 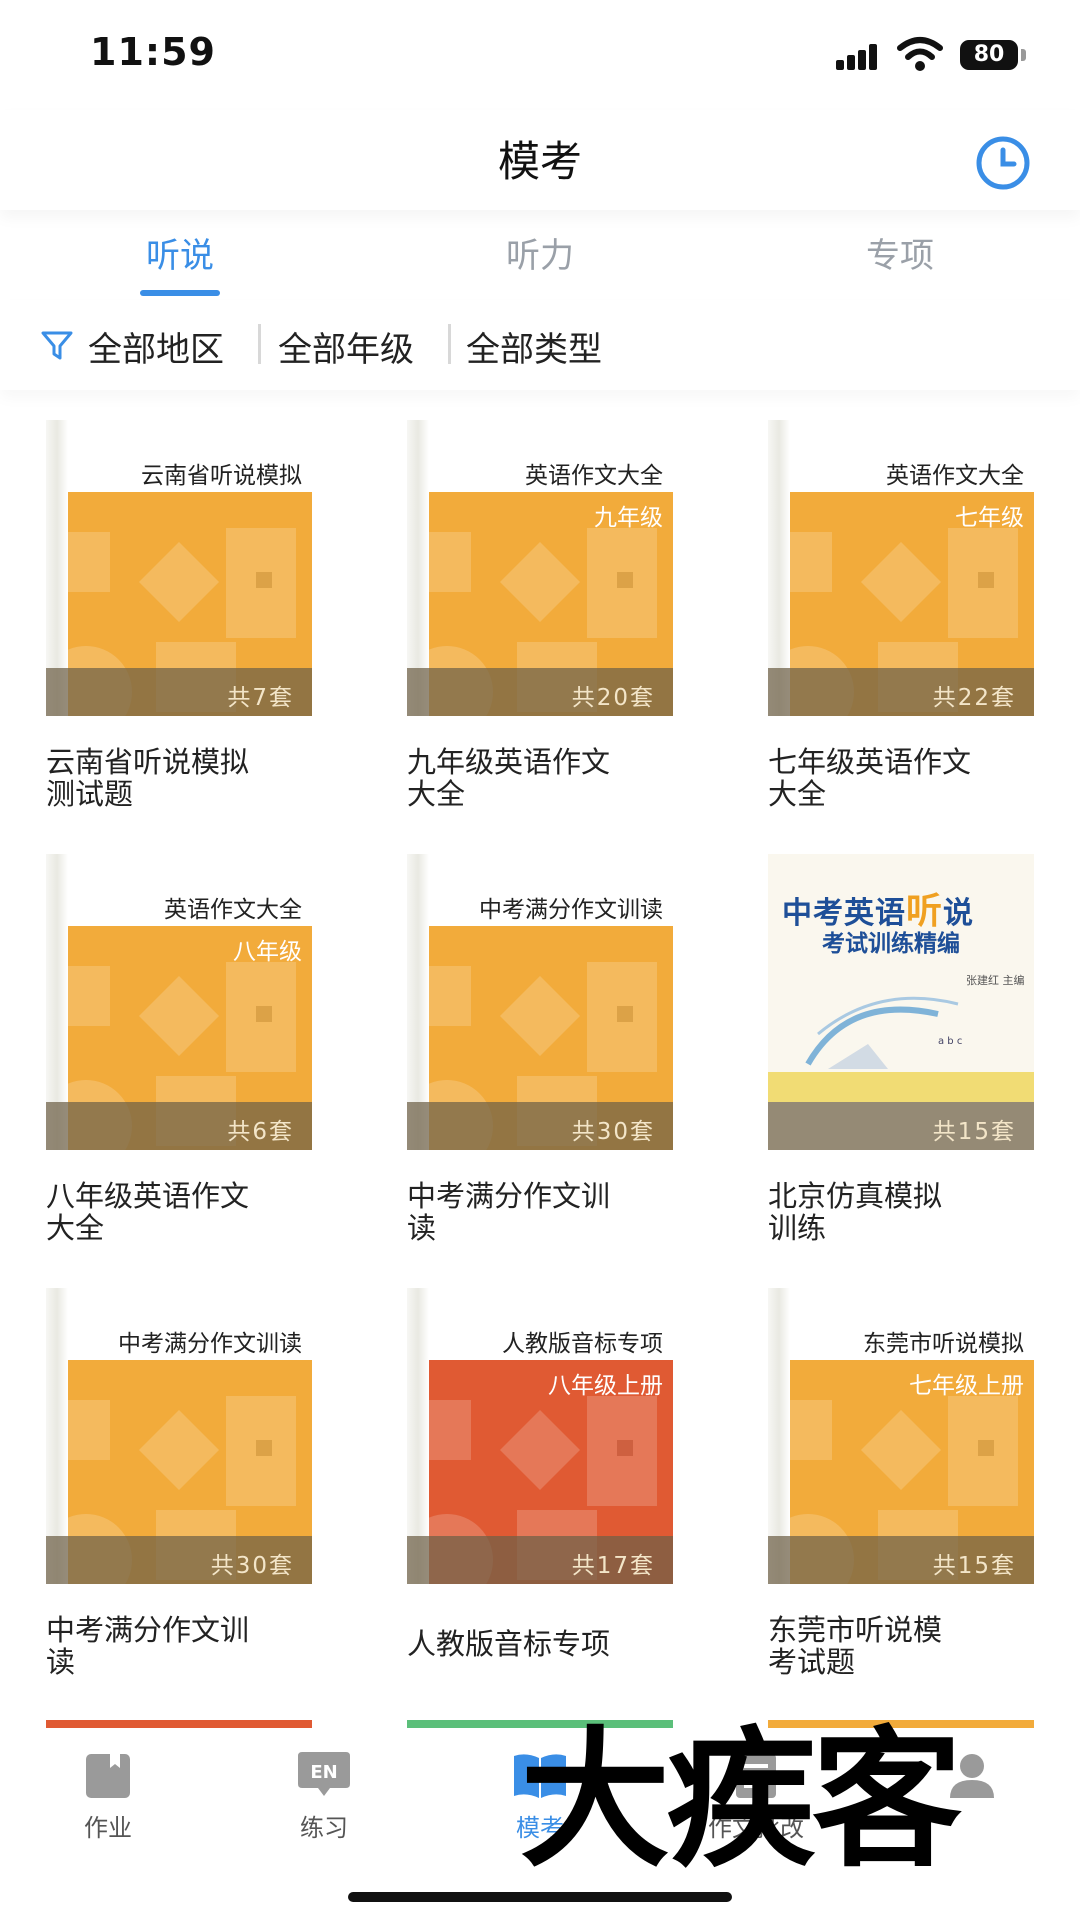 I want to click on book-card: 英语作文大全八年级共6套八年级英语作文 大全, so click(x=176, y=1054).